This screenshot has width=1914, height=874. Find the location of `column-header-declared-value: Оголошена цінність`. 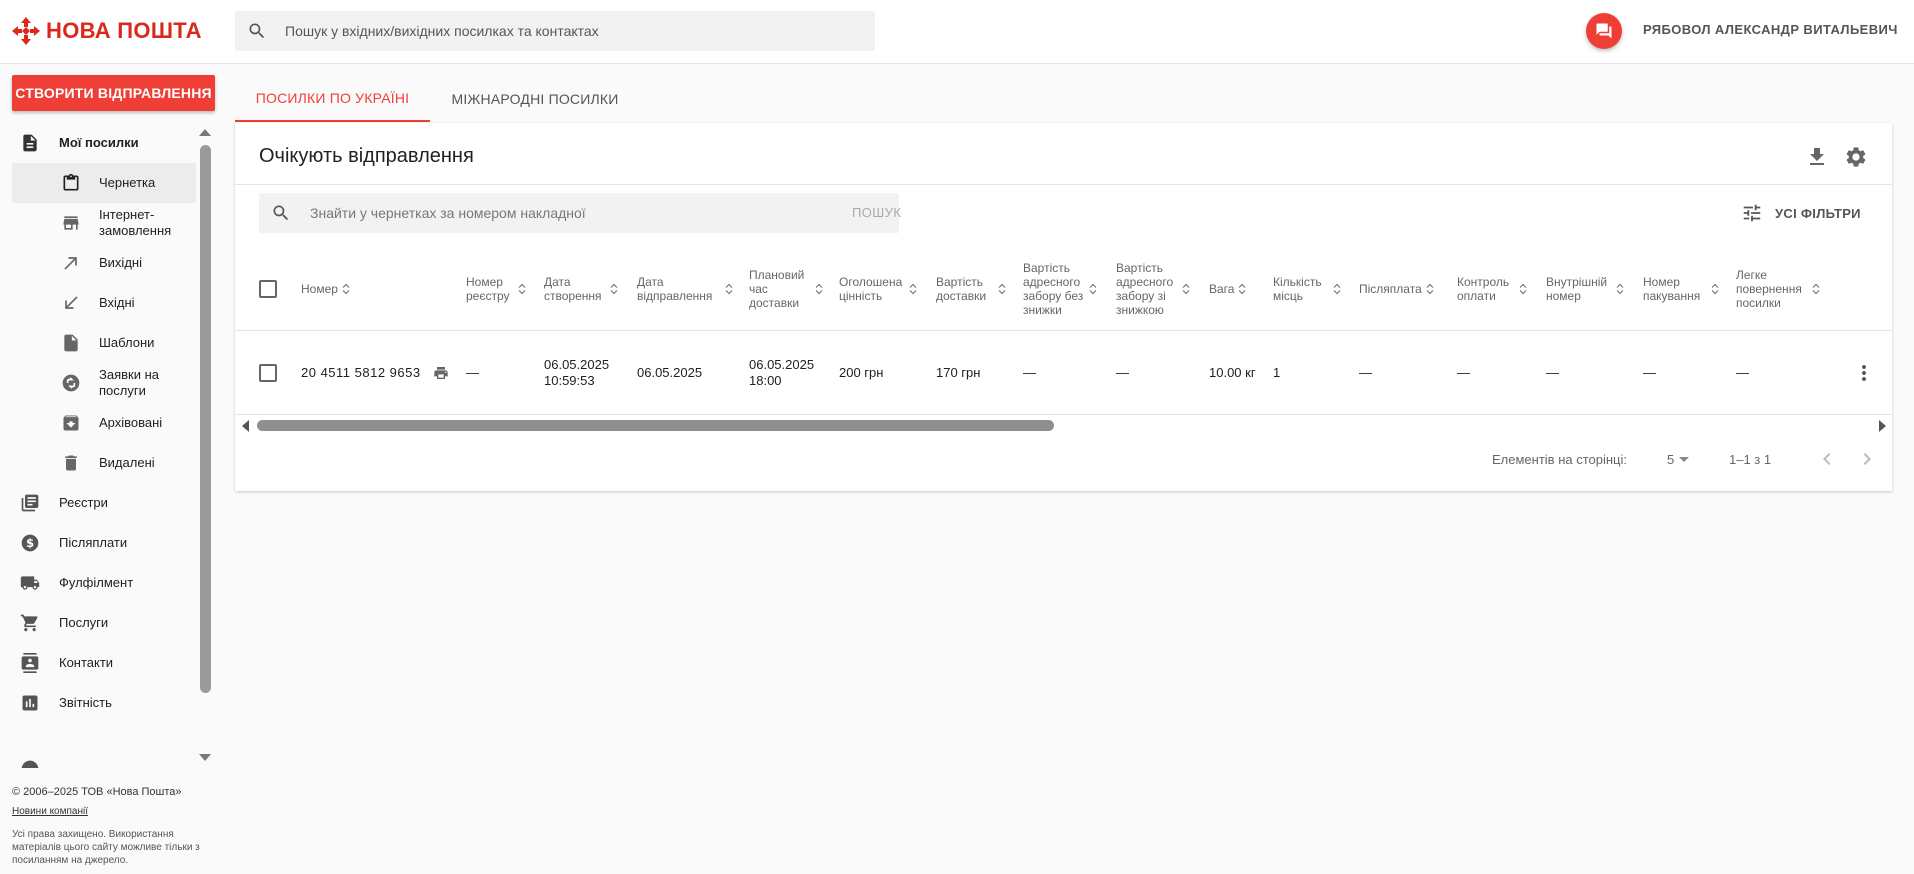

column-header-declared-value: Оголошена цінність is located at coordinates (878, 289).